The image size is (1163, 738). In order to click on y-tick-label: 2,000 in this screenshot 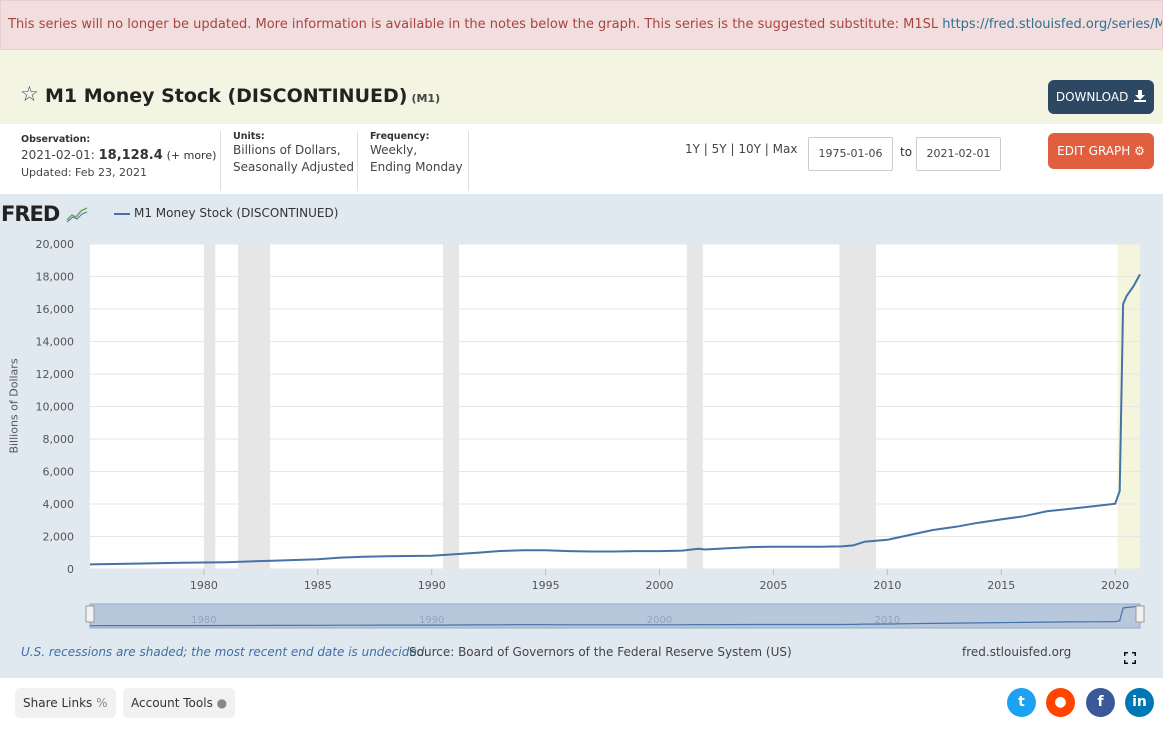, I will do `click(59, 537)`.